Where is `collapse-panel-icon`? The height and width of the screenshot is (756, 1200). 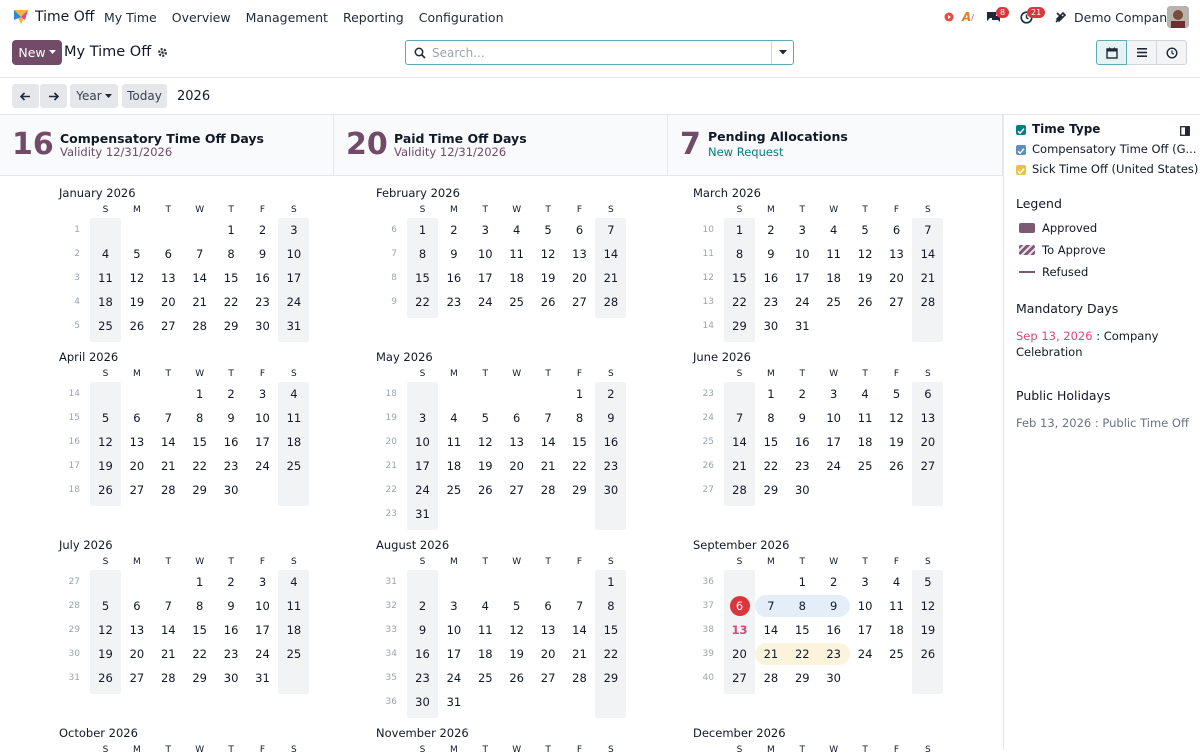 collapse-panel-icon is located at coordinates (1185, 131).